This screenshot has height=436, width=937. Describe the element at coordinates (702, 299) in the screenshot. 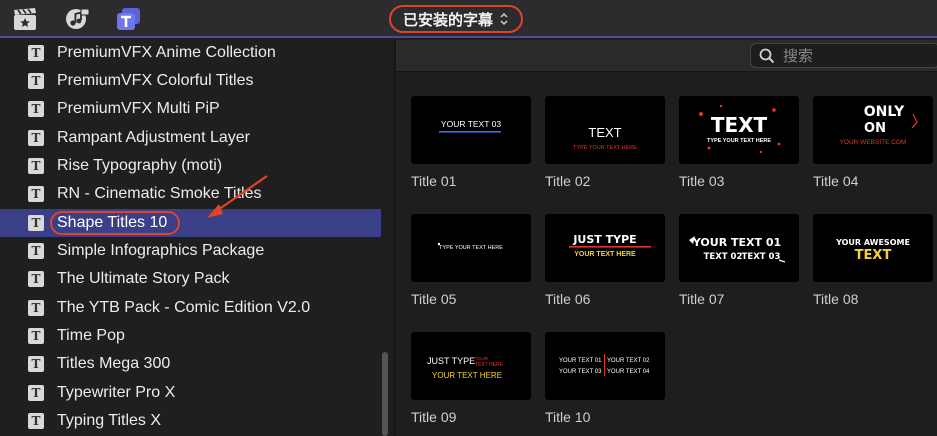

I see `tile-label: Title 07` at that location.